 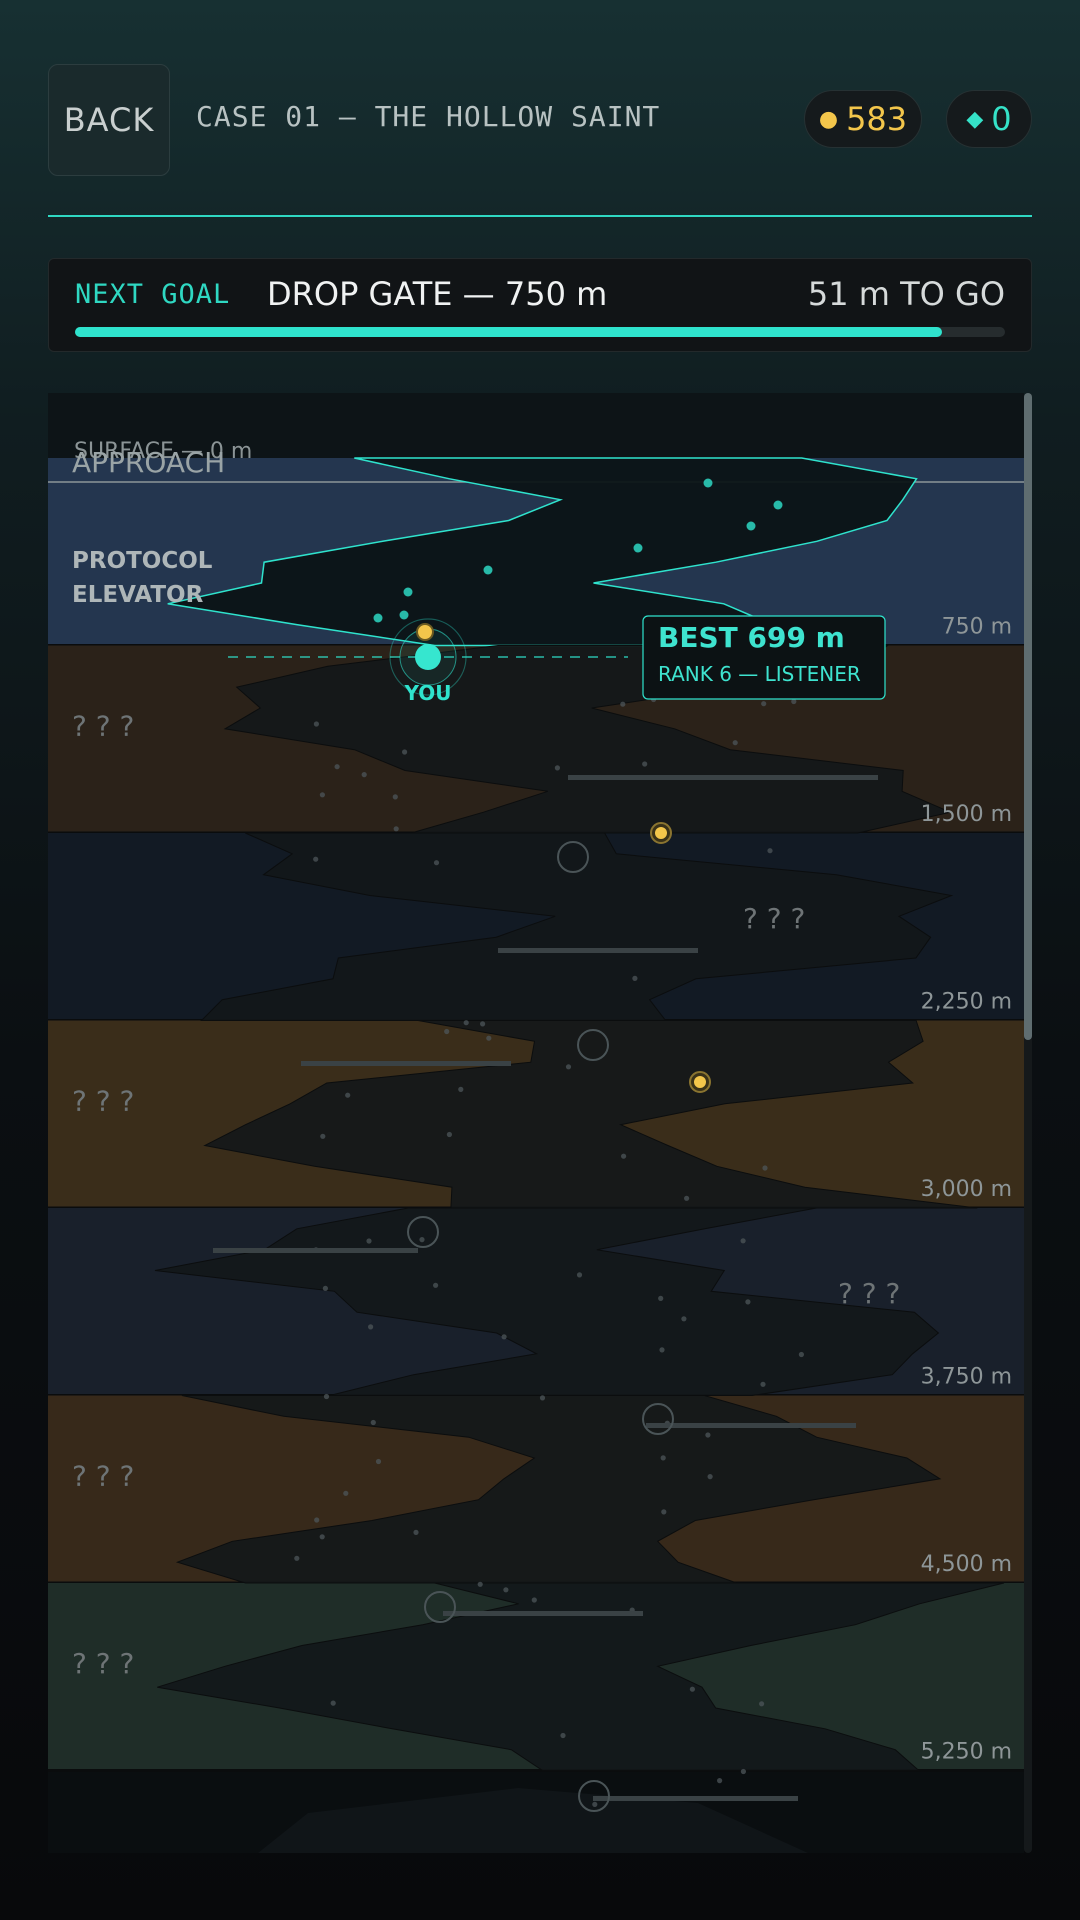 What do you see at coordinates (425, 632) in the screenshot?
I see `player-coin-badge` at bounding box center [425, 632].